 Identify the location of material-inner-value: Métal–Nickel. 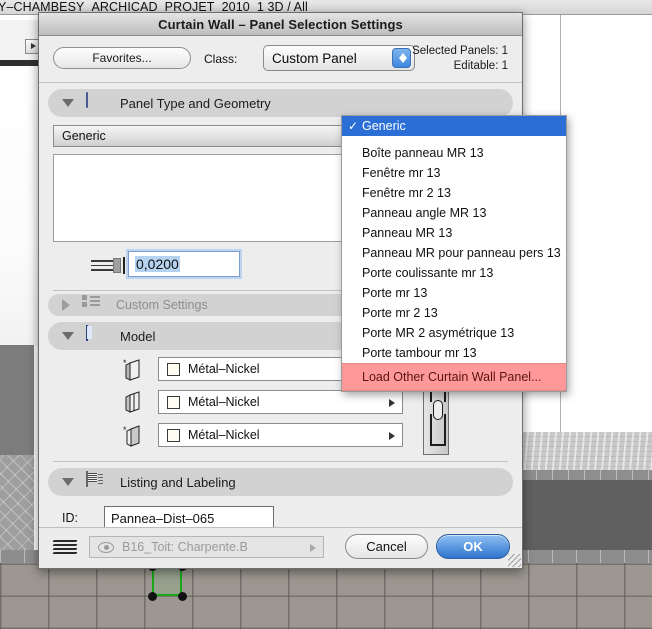
(224, 435).